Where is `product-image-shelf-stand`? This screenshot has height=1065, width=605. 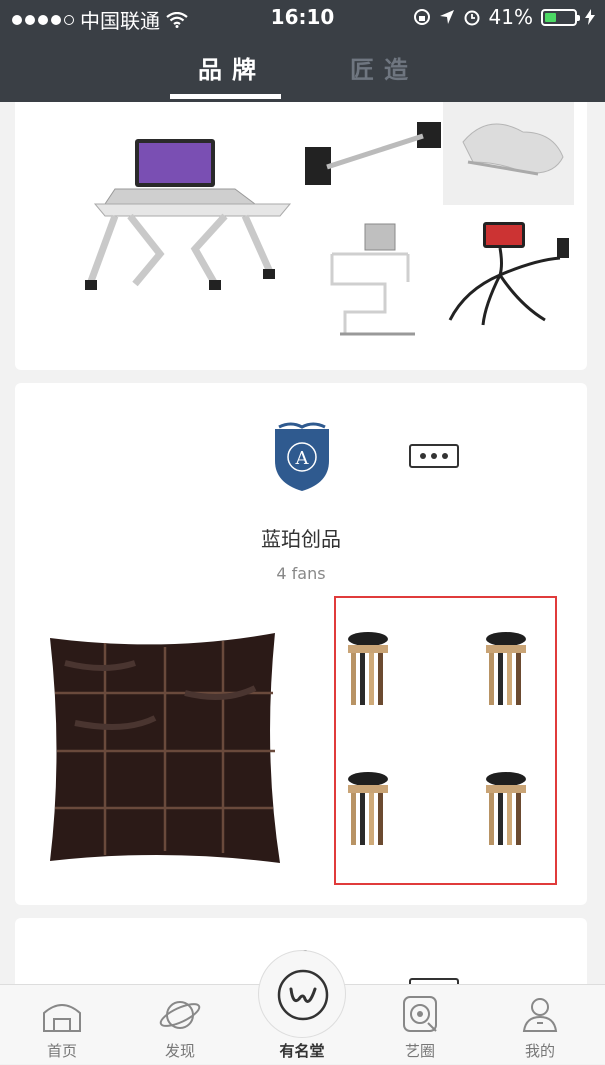
product-image-shelf-stand is located at coordinates (375, 279).